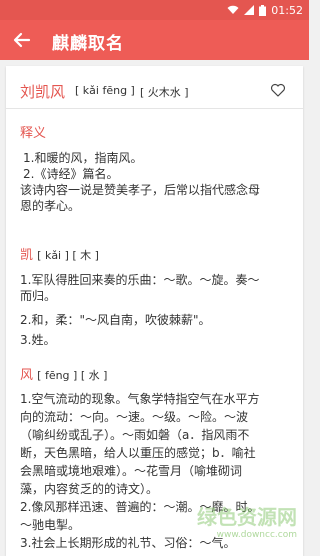 The image size is (320, 556). Describe the element at coordinates (287, 10) in the screenshot. I see `status-time: 01:52` at that location.